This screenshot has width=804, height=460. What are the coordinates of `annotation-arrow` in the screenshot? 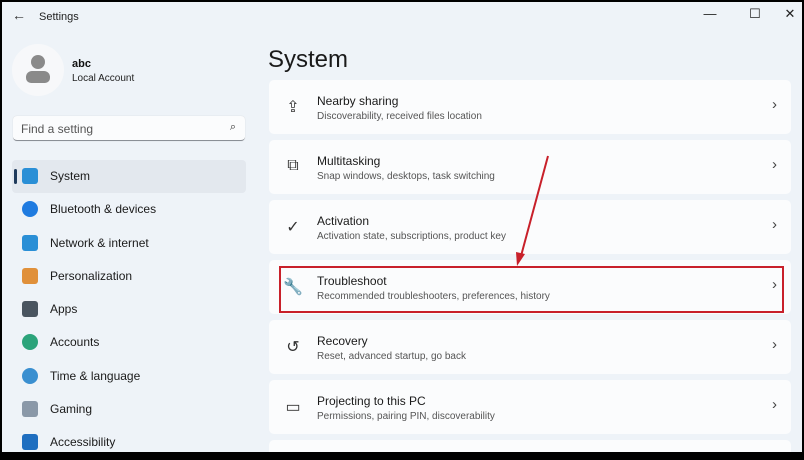 It's located at (532, 210).